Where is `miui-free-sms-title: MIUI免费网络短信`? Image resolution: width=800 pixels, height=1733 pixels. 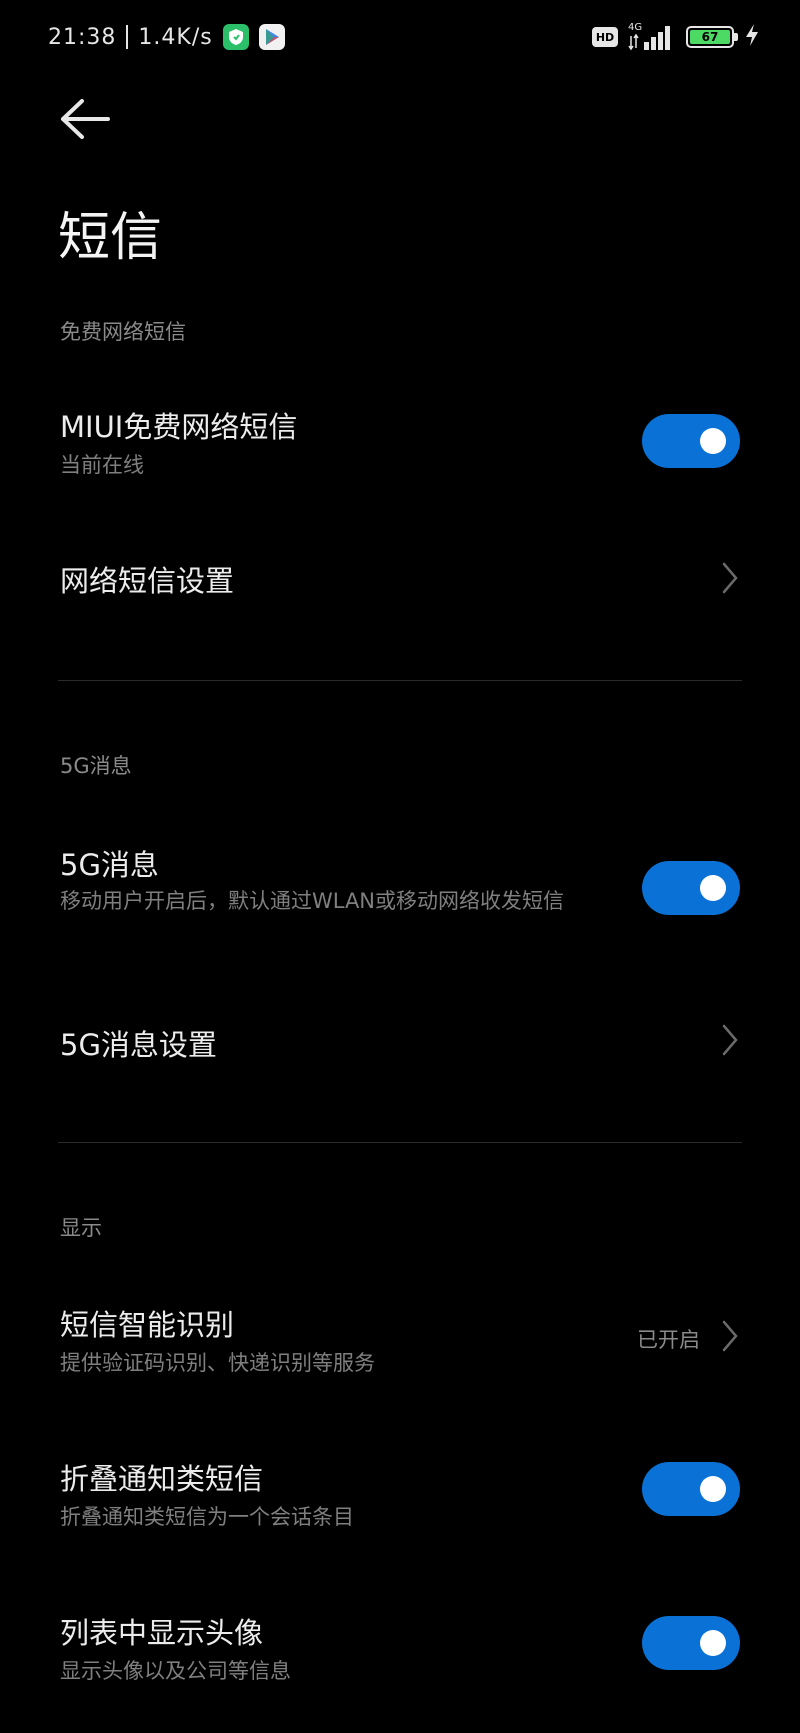 miui-free-sms-title: MIUI免费网络短信 is located at coordinates (179, 427).